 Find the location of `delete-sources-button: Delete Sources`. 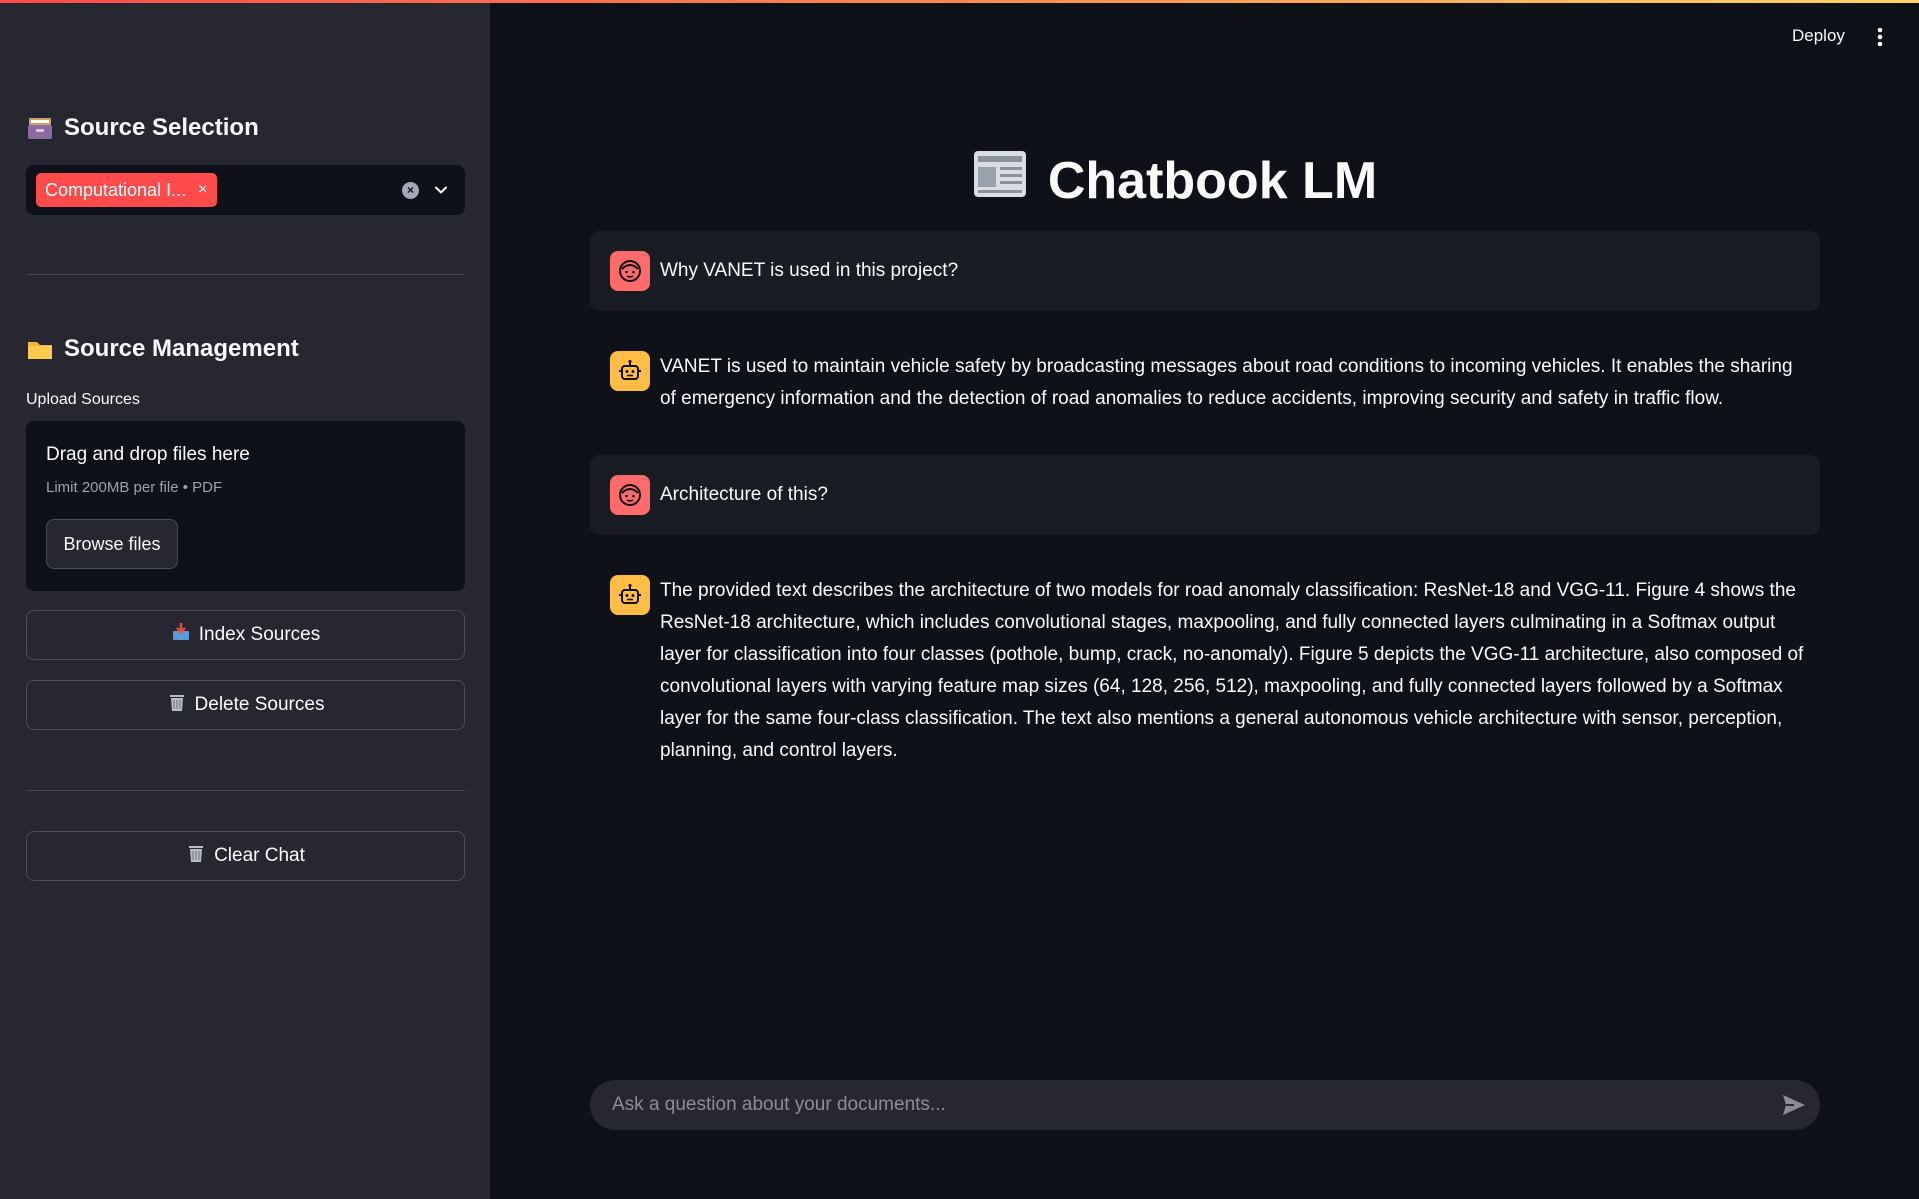

delete-sources-button: Delete Sources is located at coordinates (245, 705).